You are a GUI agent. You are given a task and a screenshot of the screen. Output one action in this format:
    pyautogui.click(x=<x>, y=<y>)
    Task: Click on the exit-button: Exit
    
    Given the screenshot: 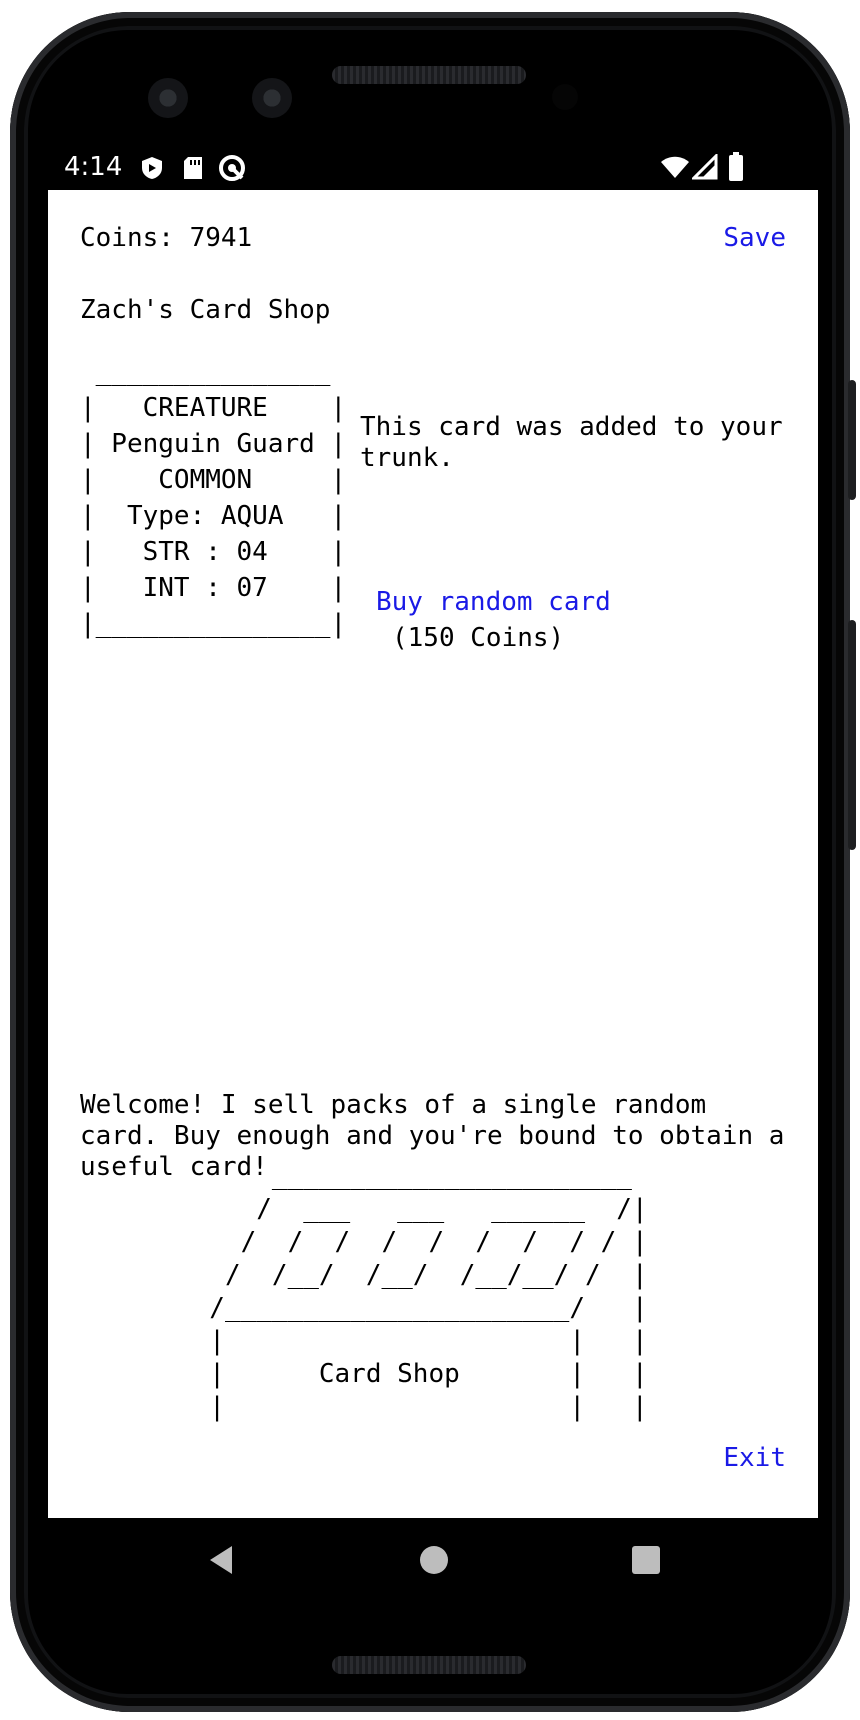 What is the action you would take?
    pyautogui.click(x=754, y=1458)
    